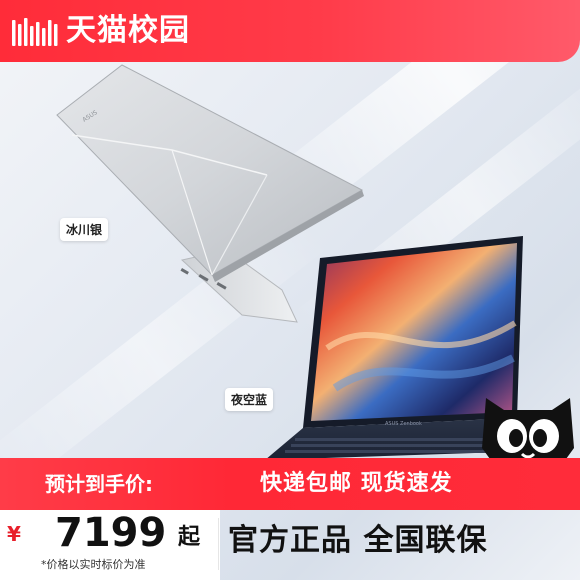 The height and width of the screenshot is (580, 580). Describe the element at coordinates (93, 564) in the screenshot. I see `price-note: *价格以实时标价为准` at that location.